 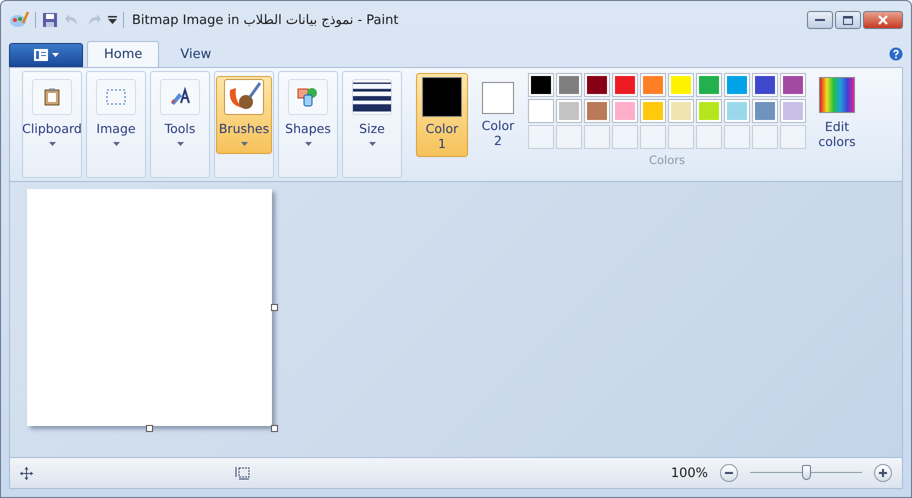 I want to click on selection-size-icon, so click(x=243, y=473).